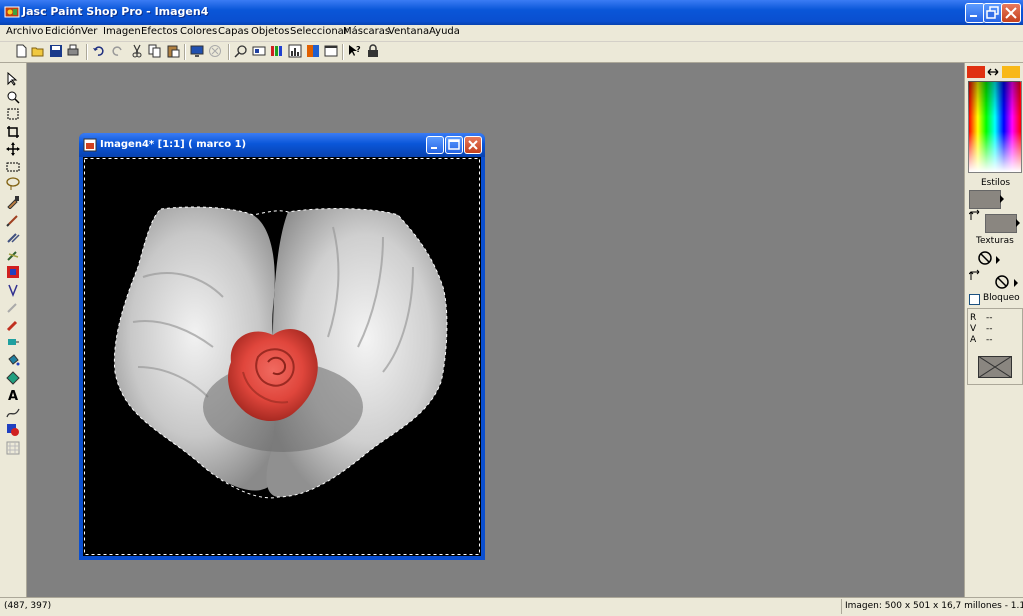  Describe the element at coordinates (473, 145) in the screenshot. I see `doc-close-button` at that location.